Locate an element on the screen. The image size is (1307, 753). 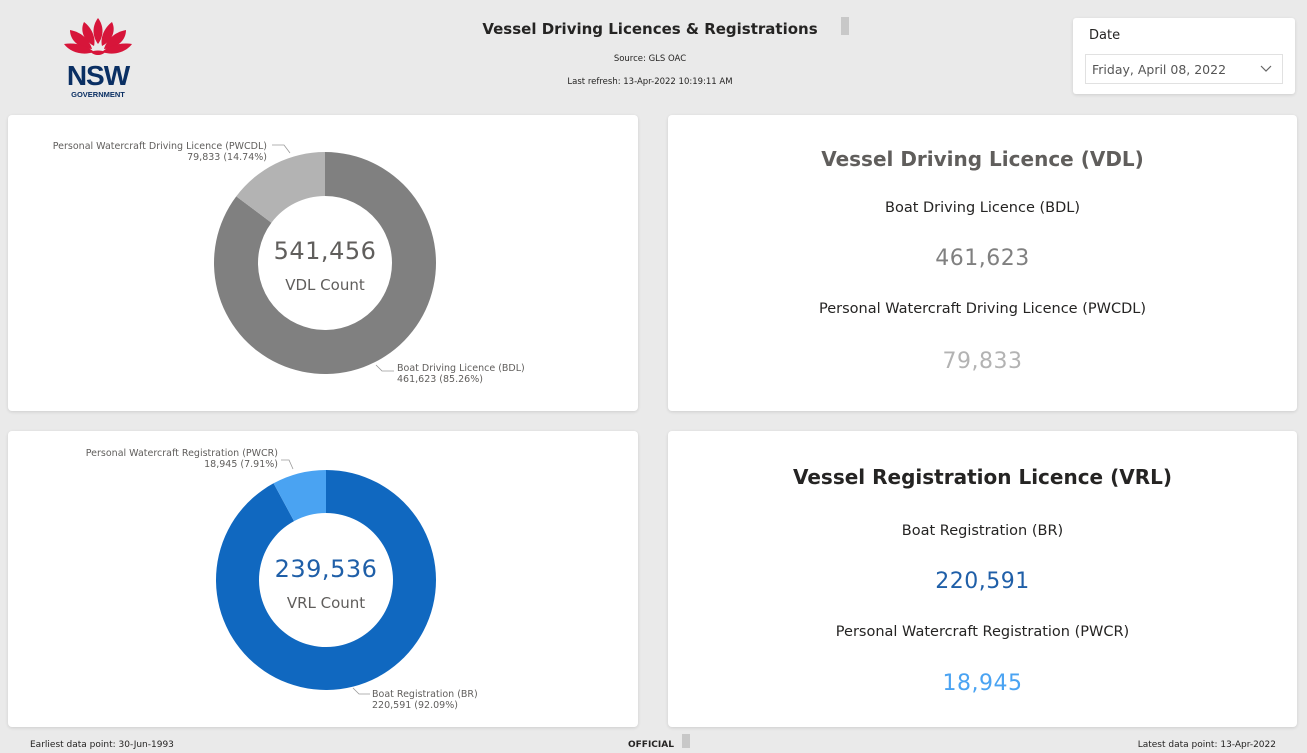
vrl-br-label-value: 220,591 (92.09%) is located at coordinates (415, 705).